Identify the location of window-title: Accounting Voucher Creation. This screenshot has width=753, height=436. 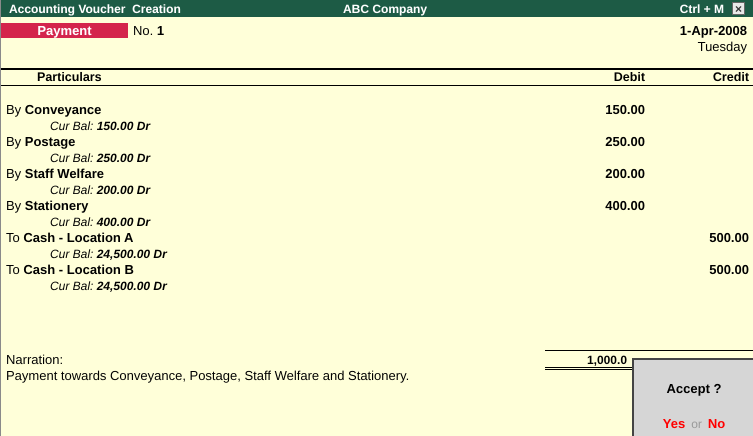
(95, 9).